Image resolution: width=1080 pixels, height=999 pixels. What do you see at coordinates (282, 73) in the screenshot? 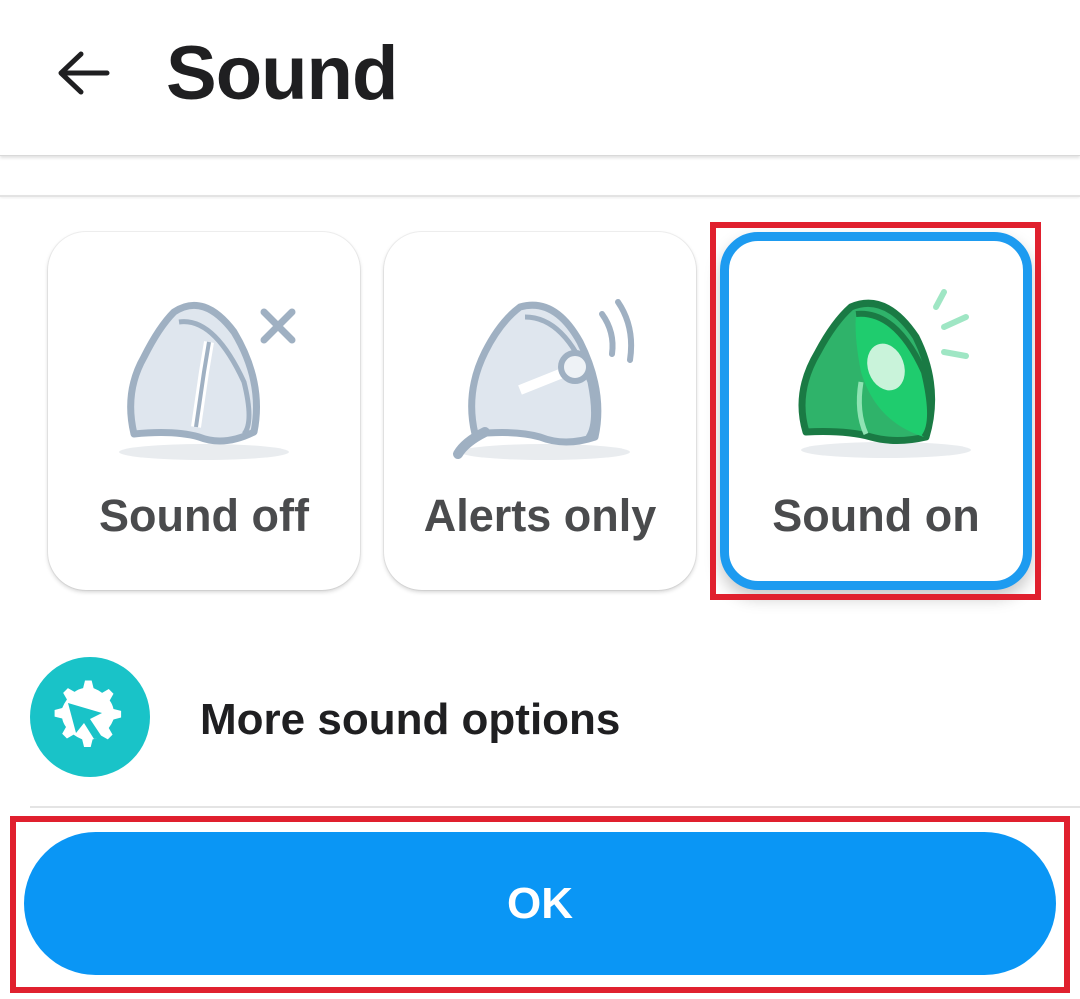
I see `page-title: Sound` at bounding box center [282, 73].